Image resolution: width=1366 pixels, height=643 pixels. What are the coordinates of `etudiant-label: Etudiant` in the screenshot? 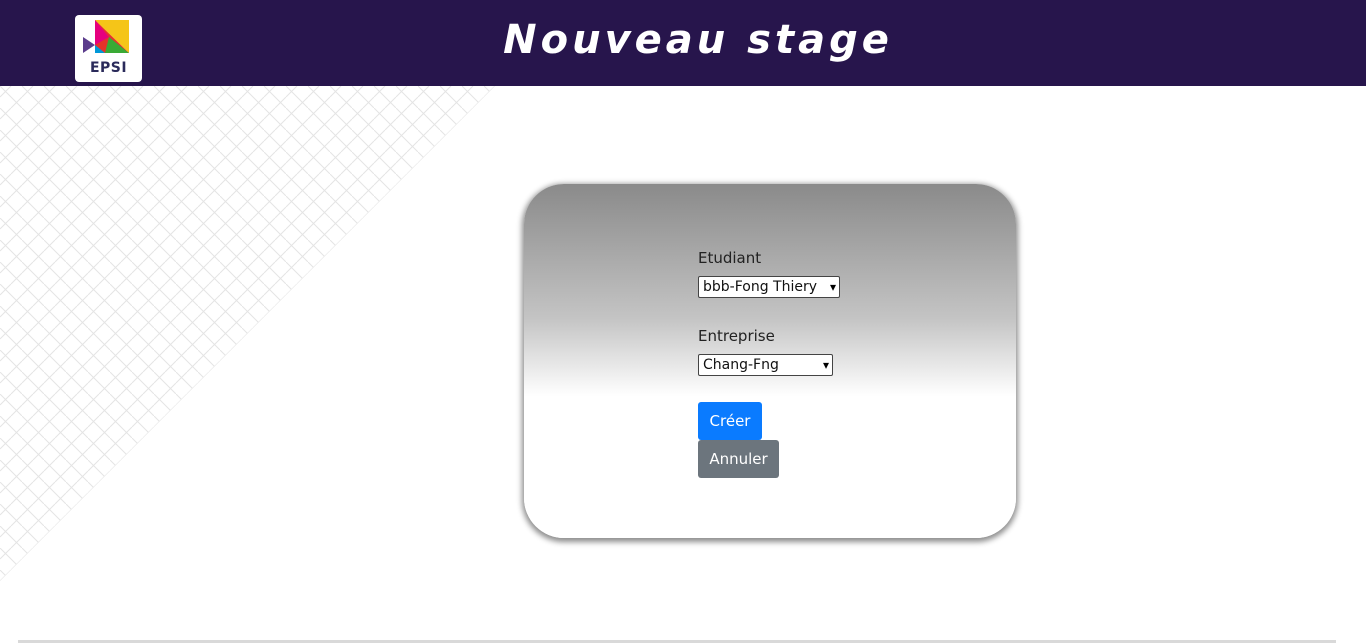 It's located at (730, 258).